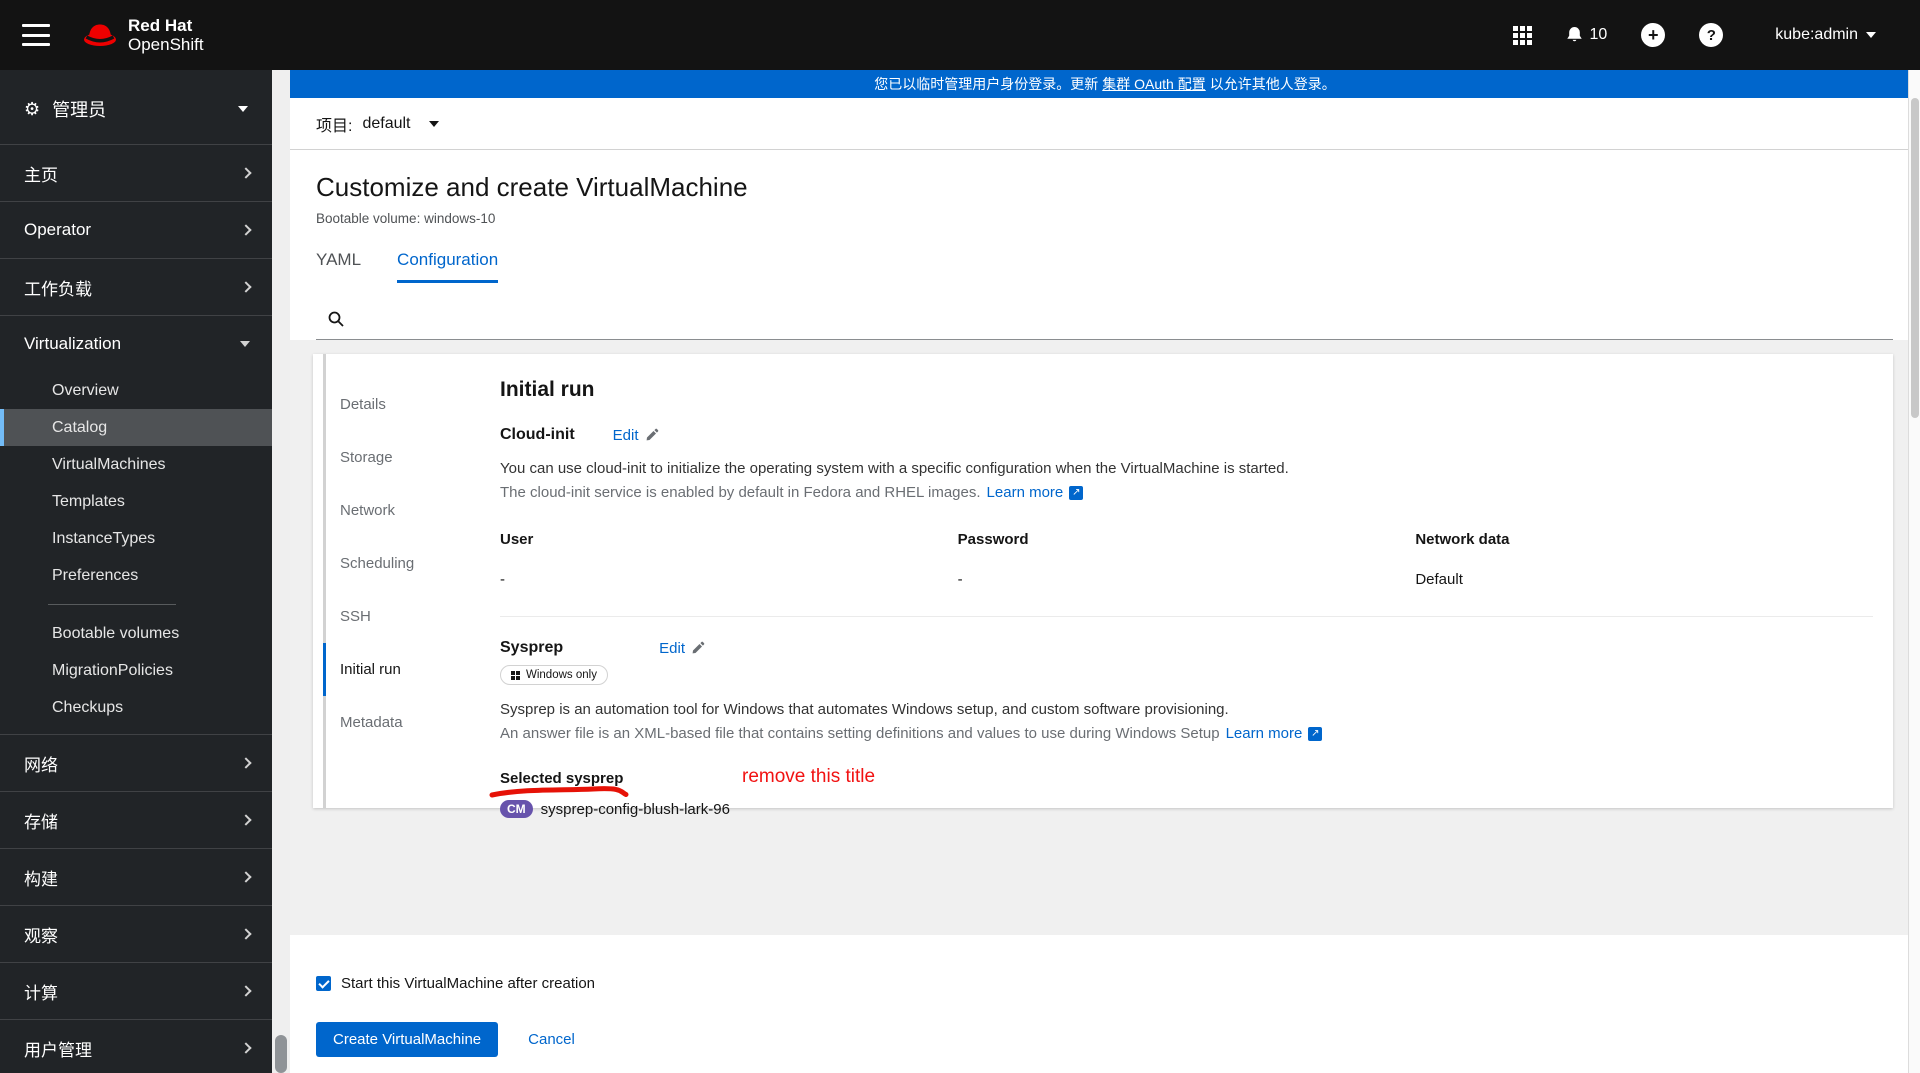 The width and height of the screenshot is (1920, 1073). I want to click on brand-logo: Red Hat OpenShift, so click(143, 35).